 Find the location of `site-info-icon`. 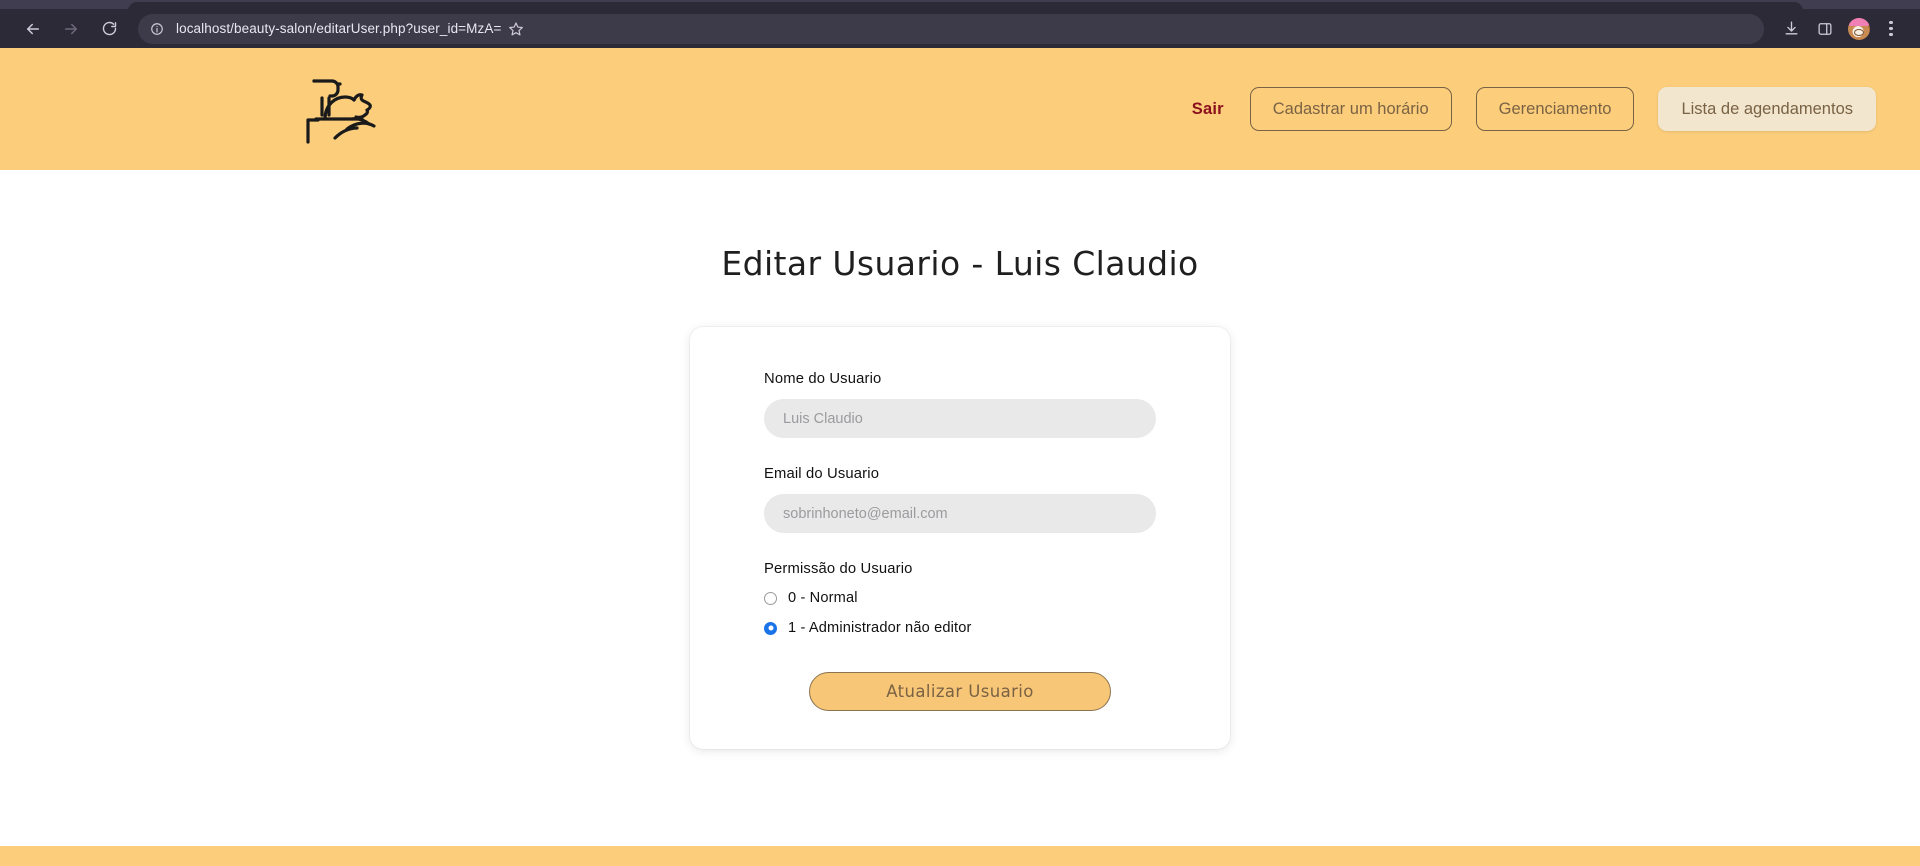

site-info-icon is located at coordinates (157, 29).